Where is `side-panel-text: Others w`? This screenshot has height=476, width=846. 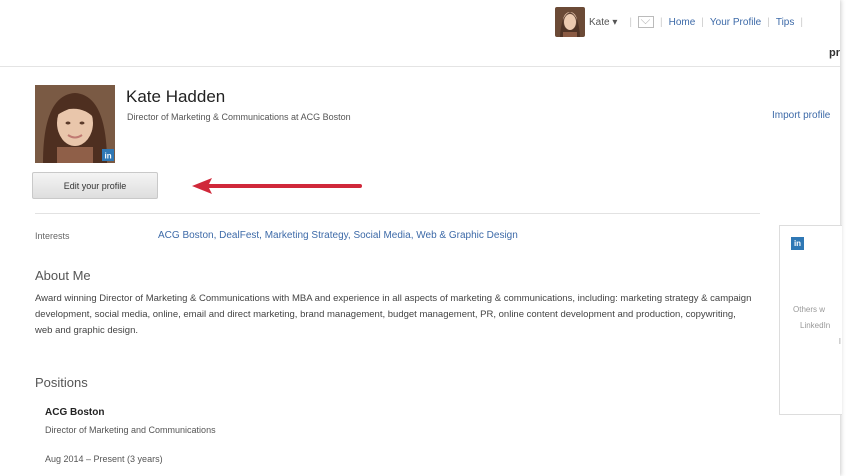
side-panel-text: Others w is located at coordinates (809, 309).